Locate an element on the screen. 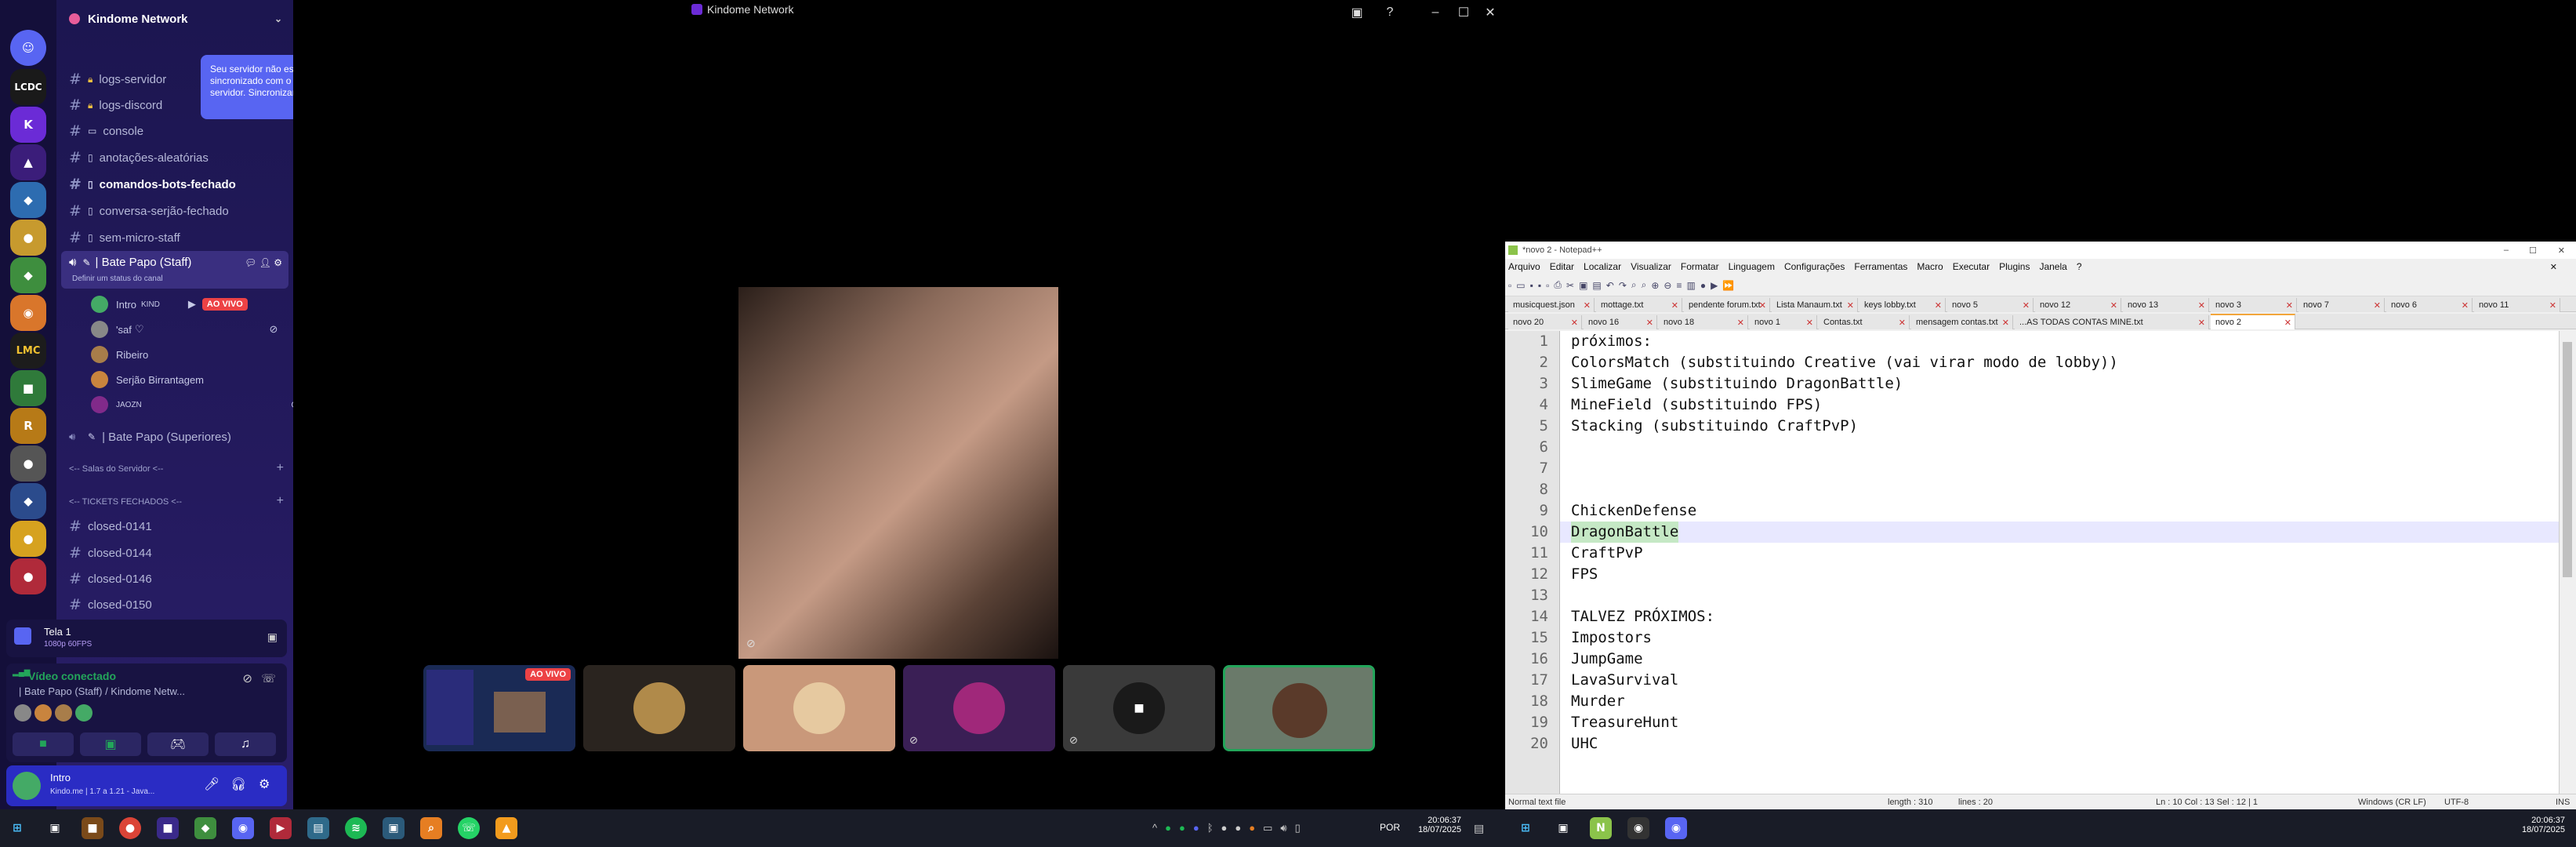 The width and height of the screenshot is (2576, 847). vlc-icon: ▲ is located at coordinates (506, 828).